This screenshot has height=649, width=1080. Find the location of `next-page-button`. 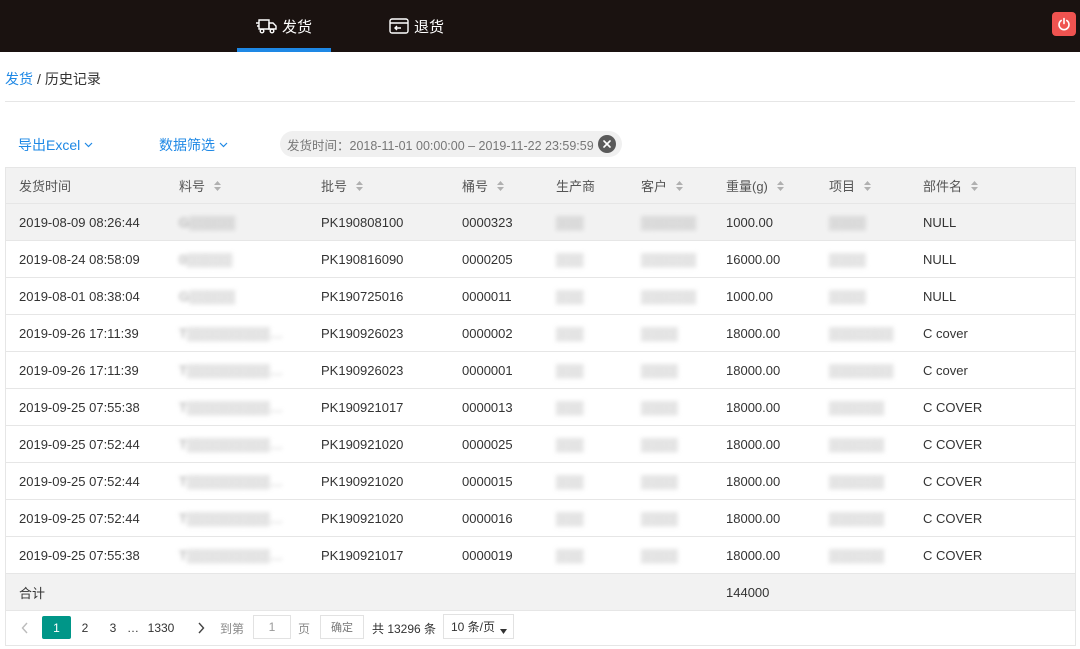

next-page-button is located at coordinates (201, 628).